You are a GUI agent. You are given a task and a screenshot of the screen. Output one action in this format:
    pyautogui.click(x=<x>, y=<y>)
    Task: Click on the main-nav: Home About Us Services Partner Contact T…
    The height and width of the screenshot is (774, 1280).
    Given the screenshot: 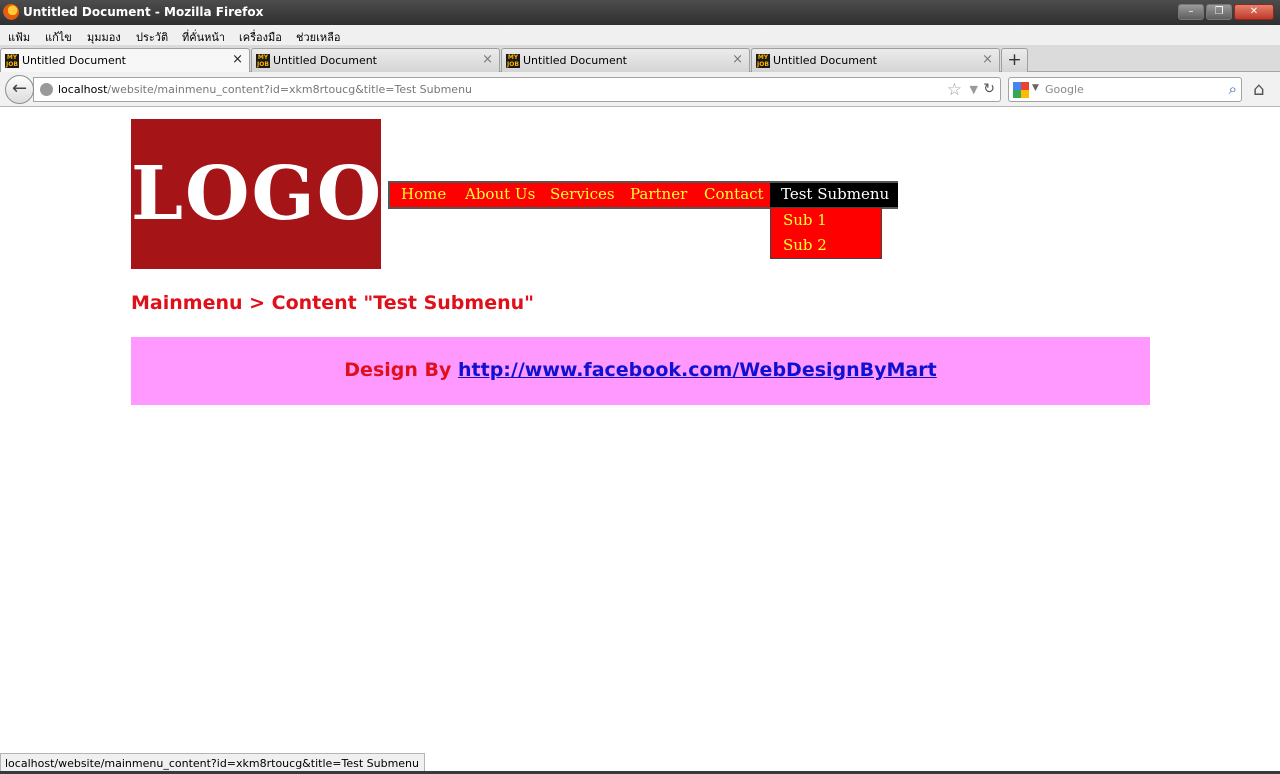 What is the action you would take?
    pyautogui.click(x=643, y=195)
    